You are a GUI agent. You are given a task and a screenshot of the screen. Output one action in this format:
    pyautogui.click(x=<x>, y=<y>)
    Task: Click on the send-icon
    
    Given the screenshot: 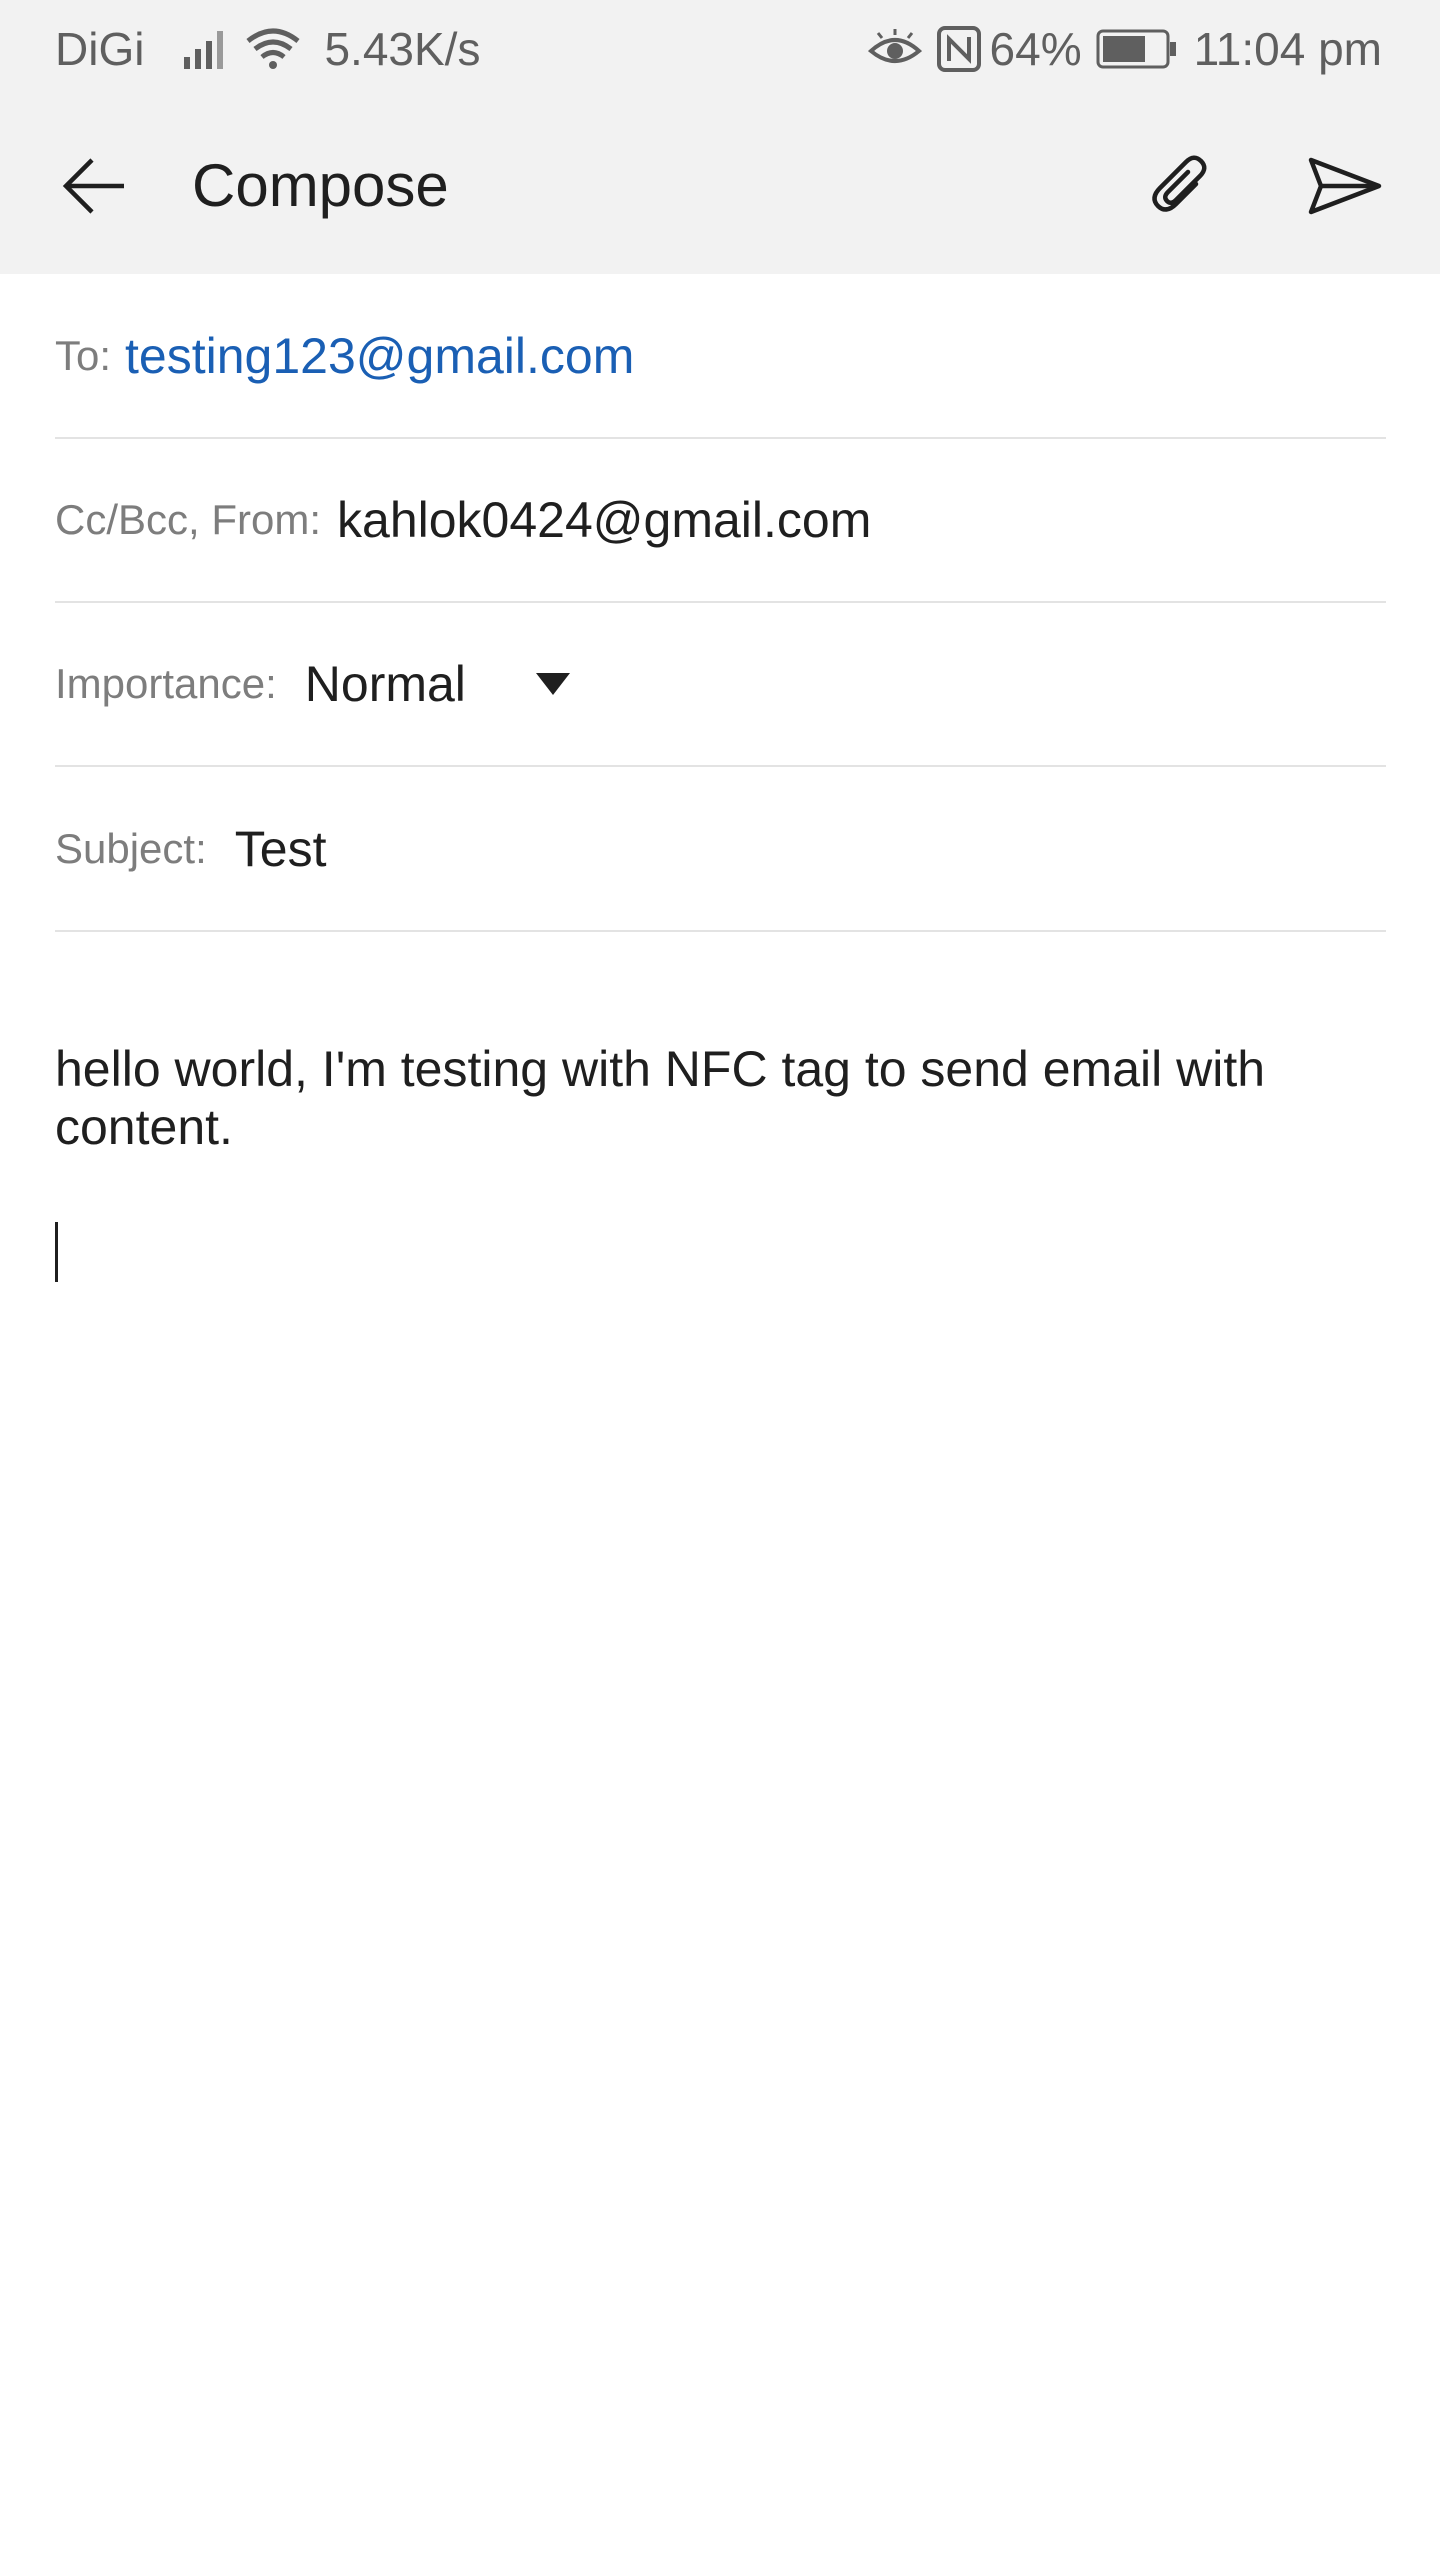 What is the action you would take?
    pyautogui.click(x=1345, y=186)
    